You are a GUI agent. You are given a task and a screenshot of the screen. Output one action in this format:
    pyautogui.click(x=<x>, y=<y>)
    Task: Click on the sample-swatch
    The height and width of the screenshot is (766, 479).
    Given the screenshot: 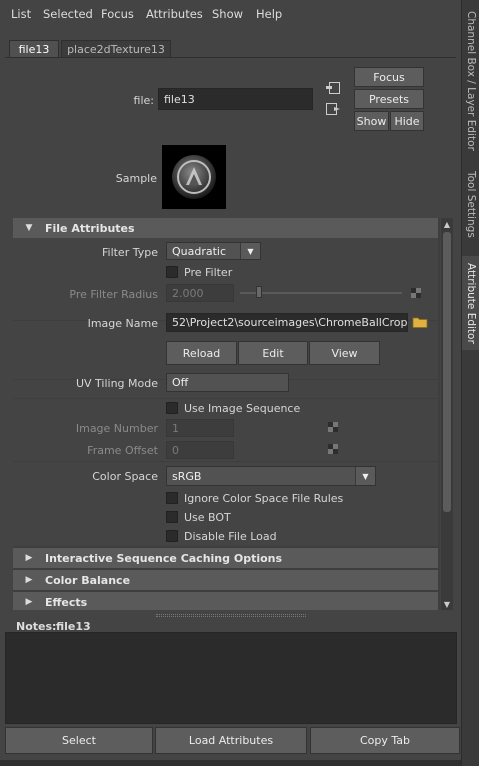 What is the action you would take?
    pyautogui.click(x=194, y=177)
    